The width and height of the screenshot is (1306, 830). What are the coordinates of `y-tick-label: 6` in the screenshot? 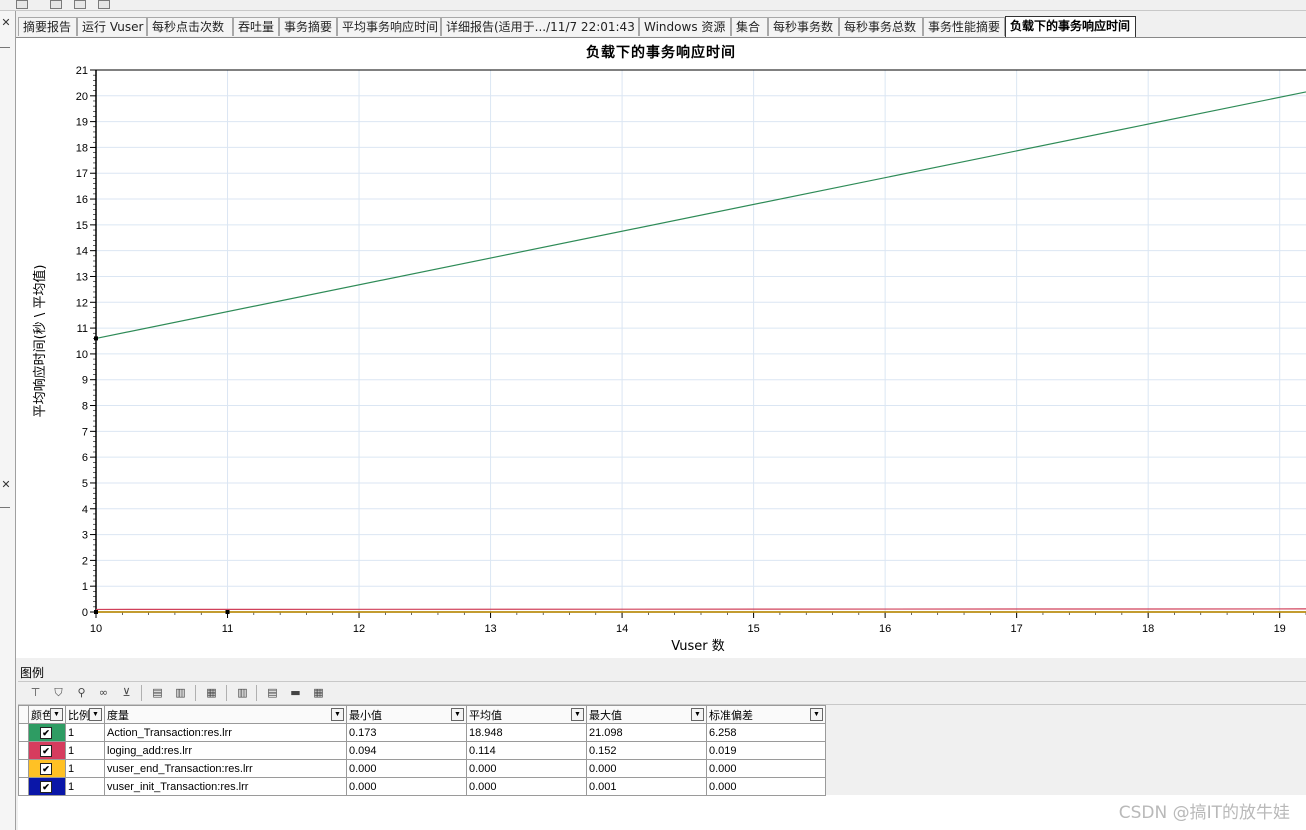 It's located at (85, 458).